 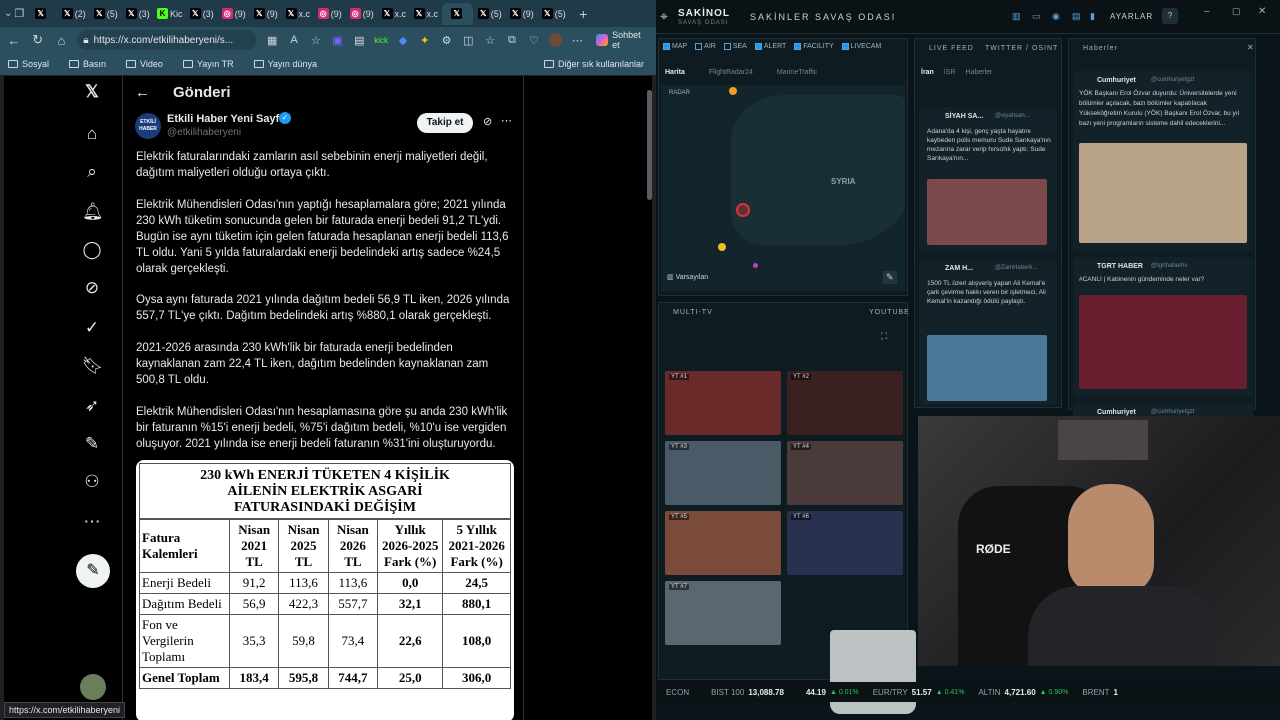 What do you see at coordinates (723, 613) in the screenshot?
I see `tv-tile: YT #7` at bounding box center [723, 613].